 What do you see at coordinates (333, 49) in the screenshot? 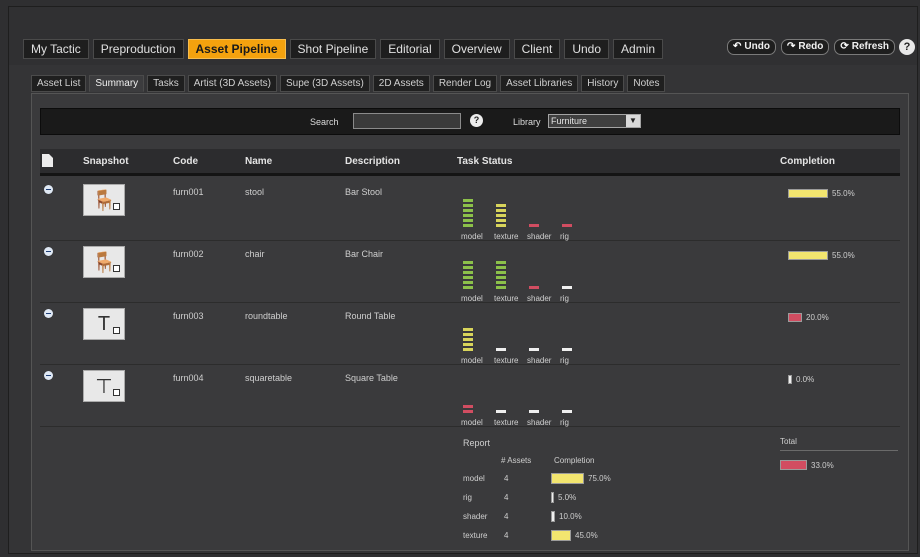
I see `main-tab-shot-pipeline: Shot Pipeline` at bounding box center [333, 49].